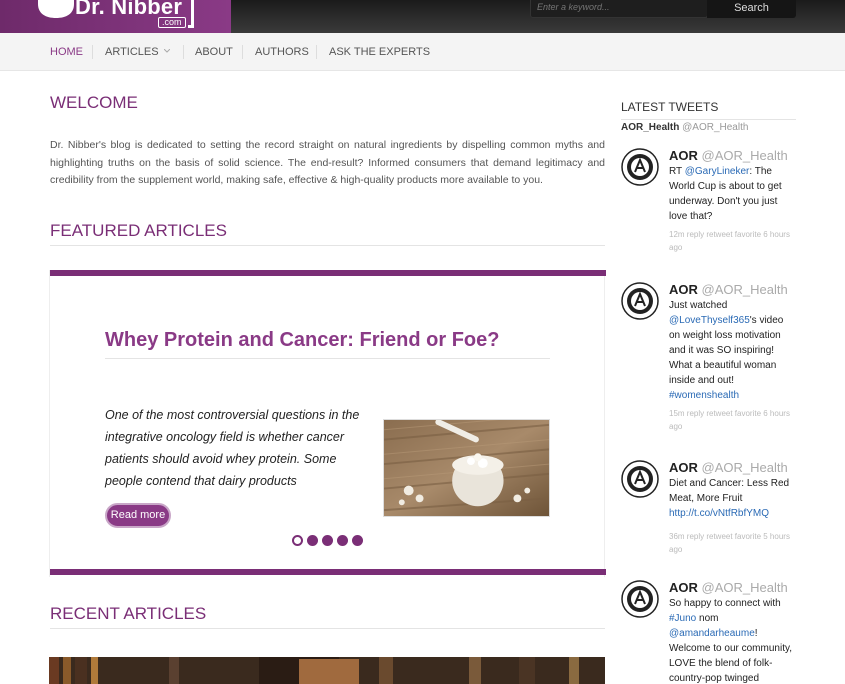 The height and width of the screenshot is (684, 845). I want to click on tweet-link: @GaryLineker, so click(717, 171).